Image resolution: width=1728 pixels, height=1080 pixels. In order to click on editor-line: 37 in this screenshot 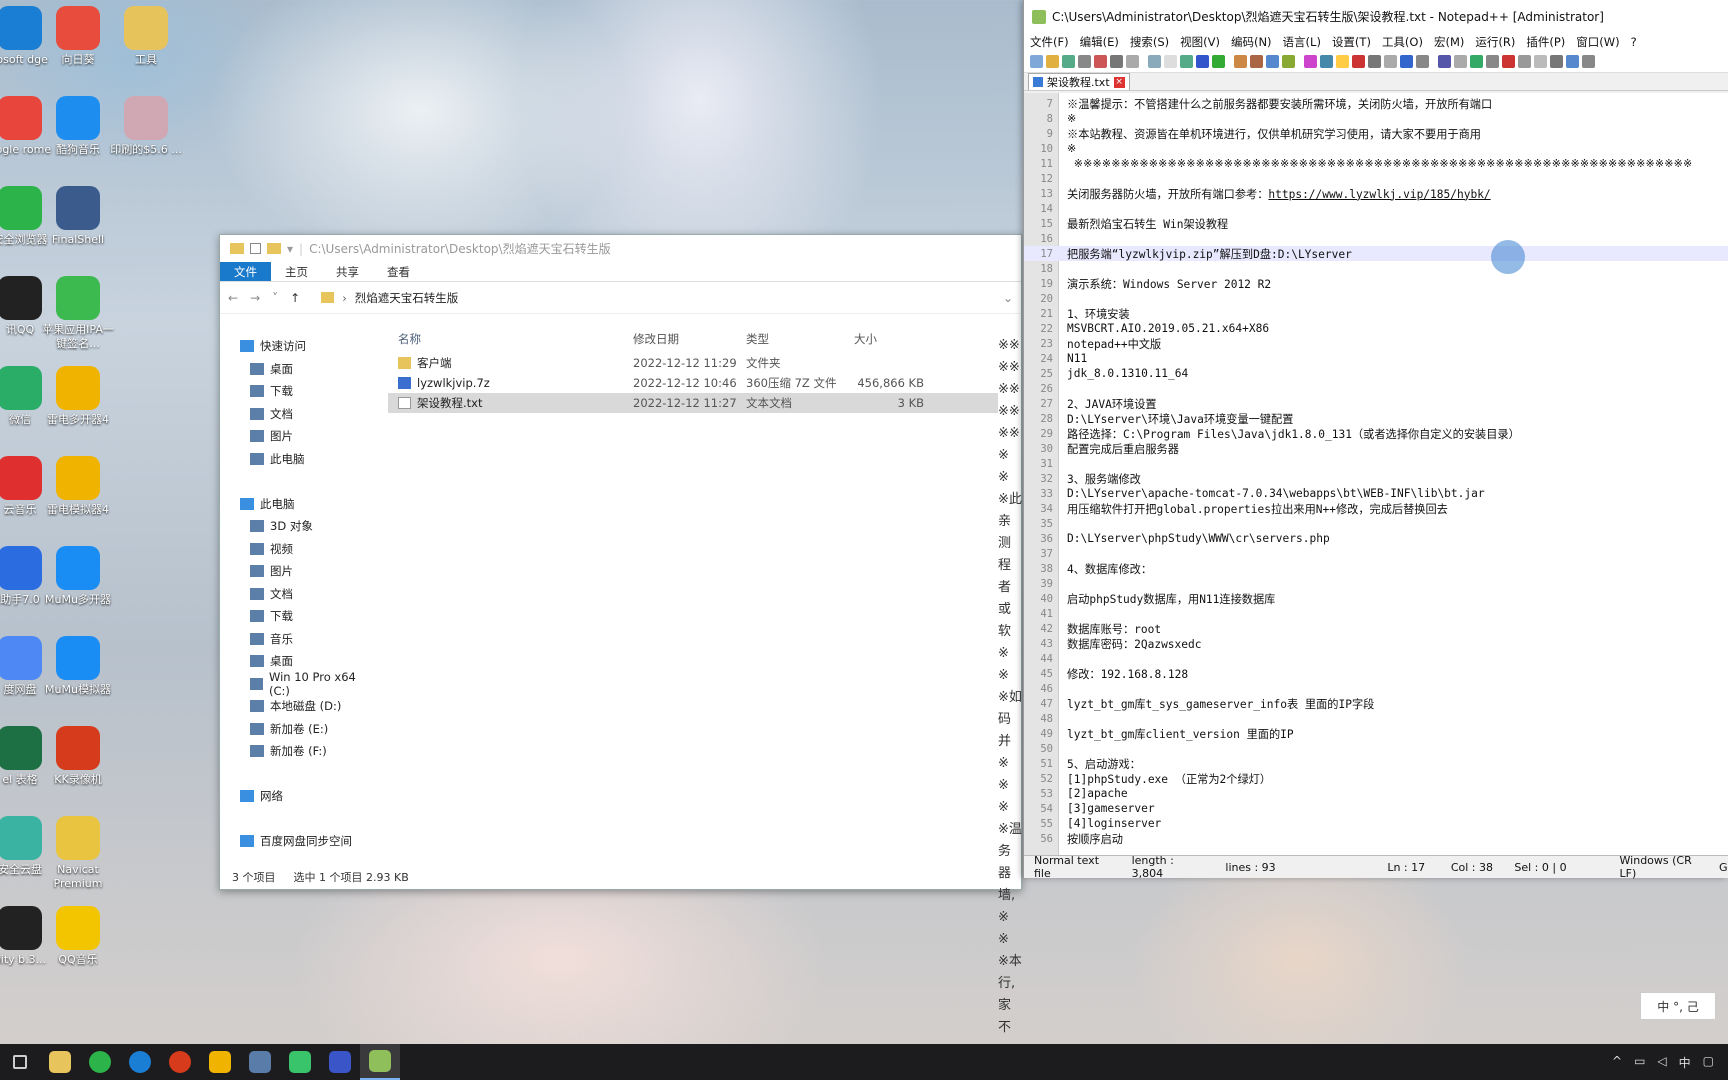, I will do `click(1376, 553)`.